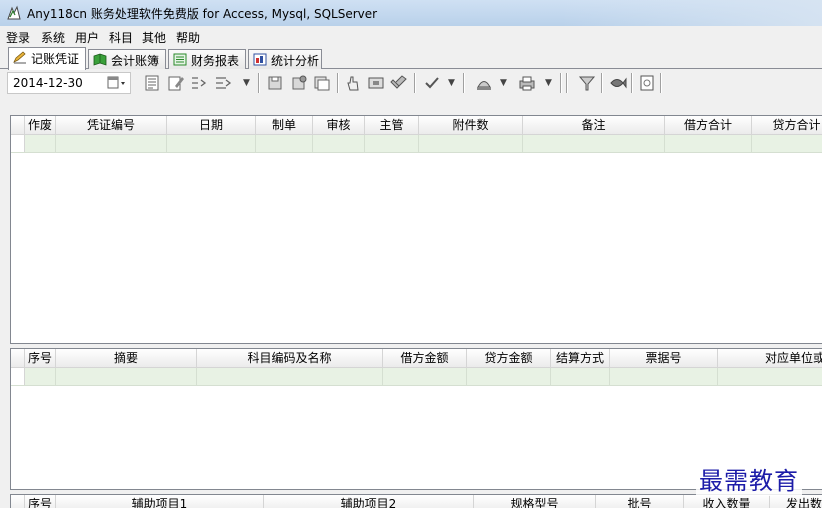 The width and height of the screenshot is (822, 508). What do you see at coordinates (223, 83) in the screenshot?
I see `outdent-icon` at bounding box center [223, 83].